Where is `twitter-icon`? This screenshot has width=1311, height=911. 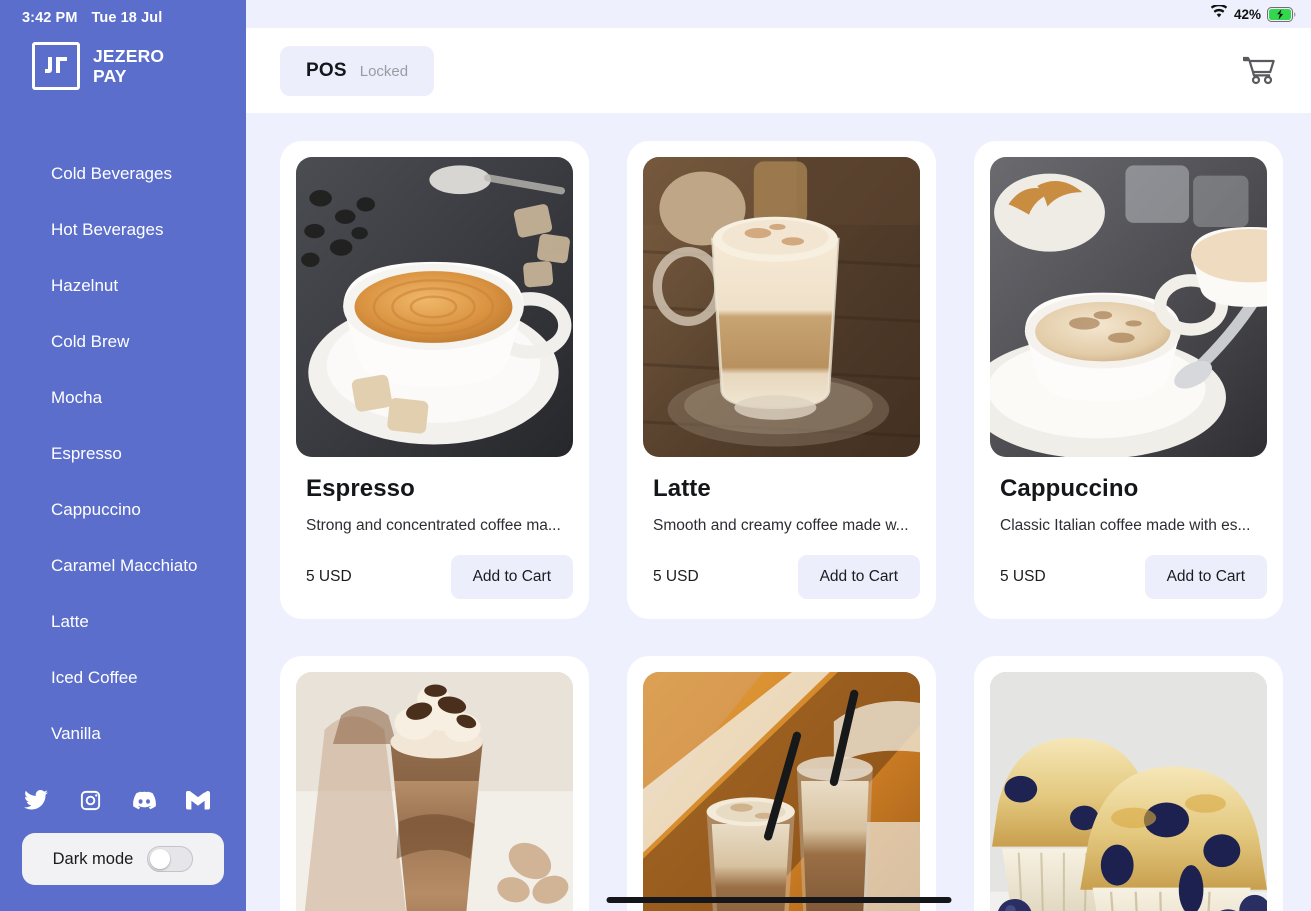
twitter-icon is located at coordinates (36, 800).